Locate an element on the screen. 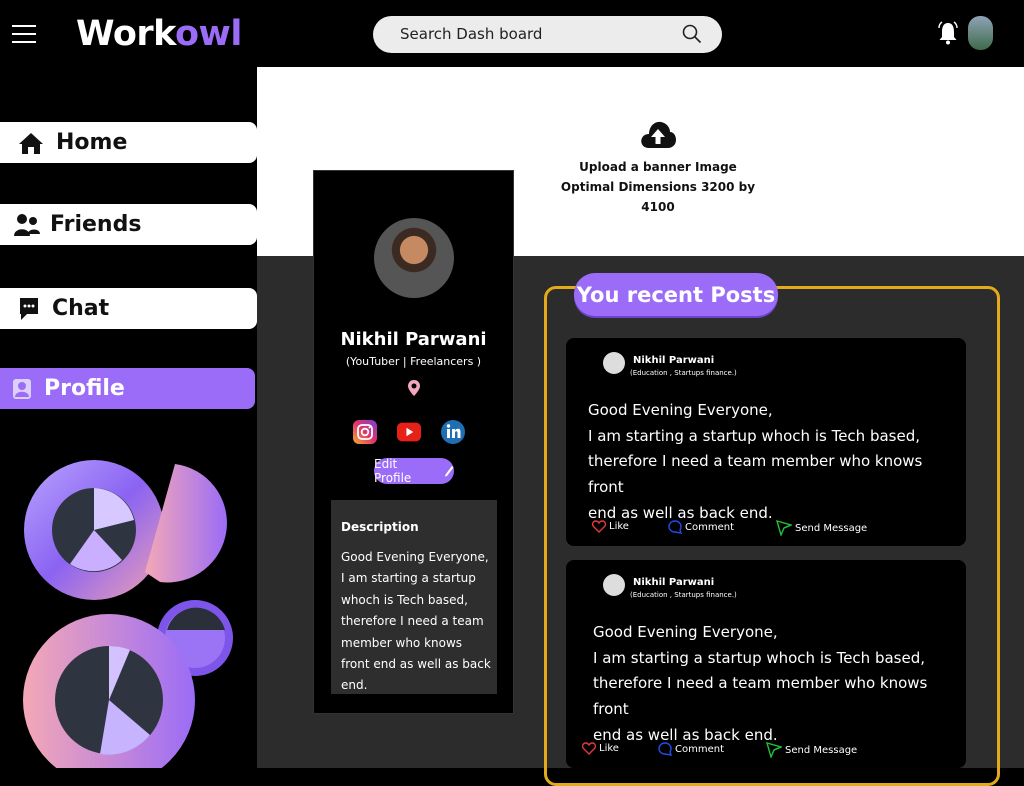 The height and width of the screenshot is (786, 1024). sidebar-item-home: Home is located at coordinates (128, 142).